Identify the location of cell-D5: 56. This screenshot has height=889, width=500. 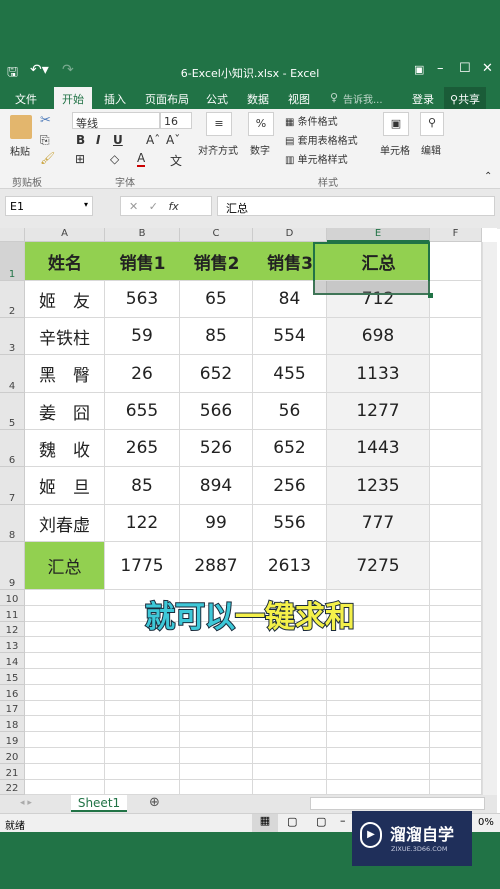
(290, 411).